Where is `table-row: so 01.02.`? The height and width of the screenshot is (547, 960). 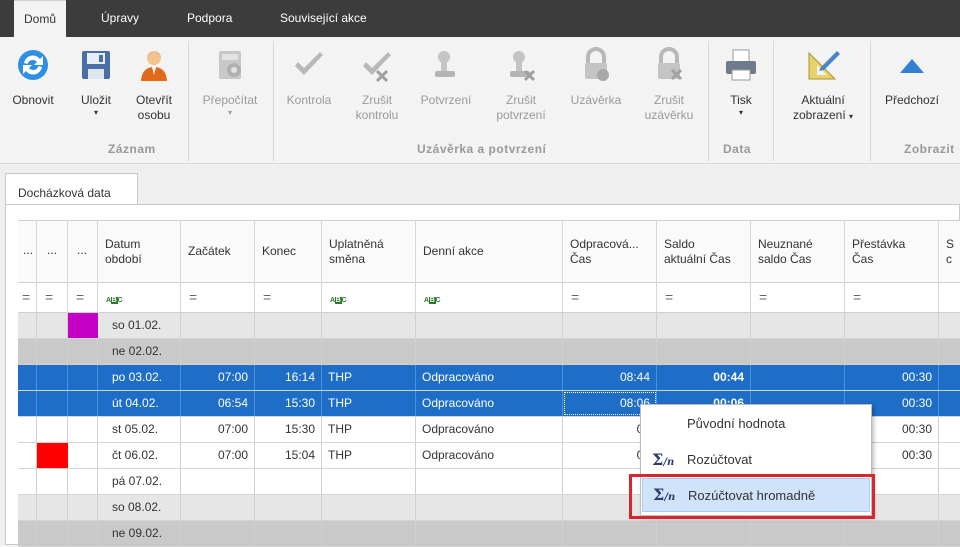 table-row: so 01.02. is located at coordinates (489, 326).